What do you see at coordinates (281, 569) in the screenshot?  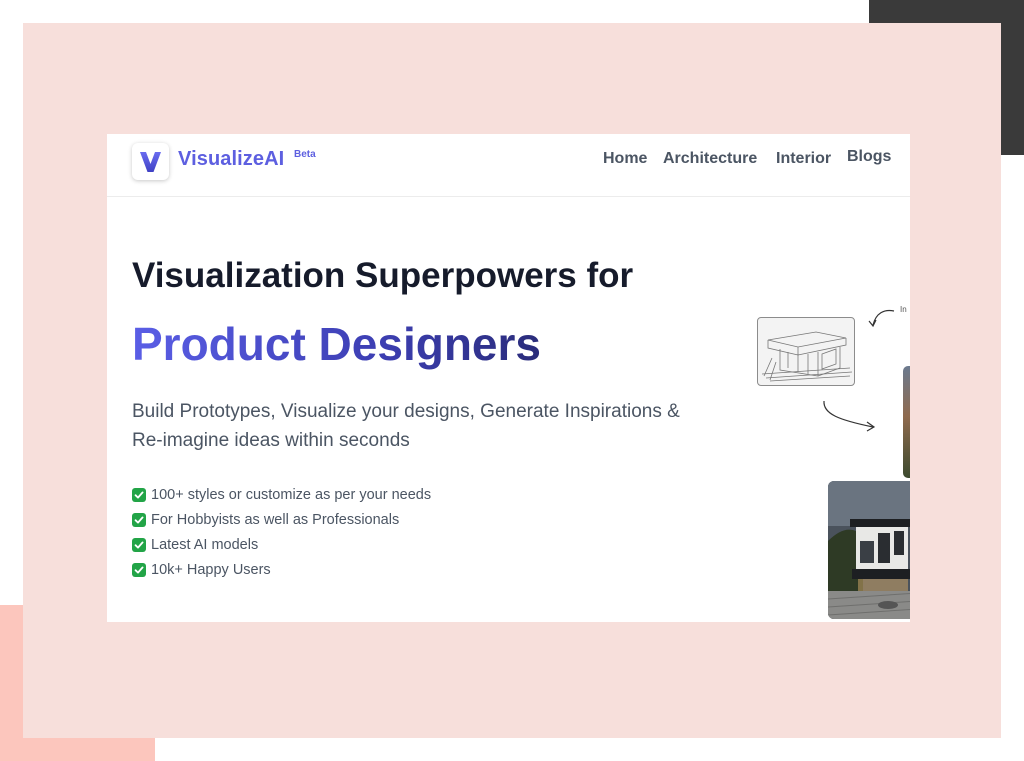 I see `list-item: 10k+ Happy Users` at bounding box center [281, 569].